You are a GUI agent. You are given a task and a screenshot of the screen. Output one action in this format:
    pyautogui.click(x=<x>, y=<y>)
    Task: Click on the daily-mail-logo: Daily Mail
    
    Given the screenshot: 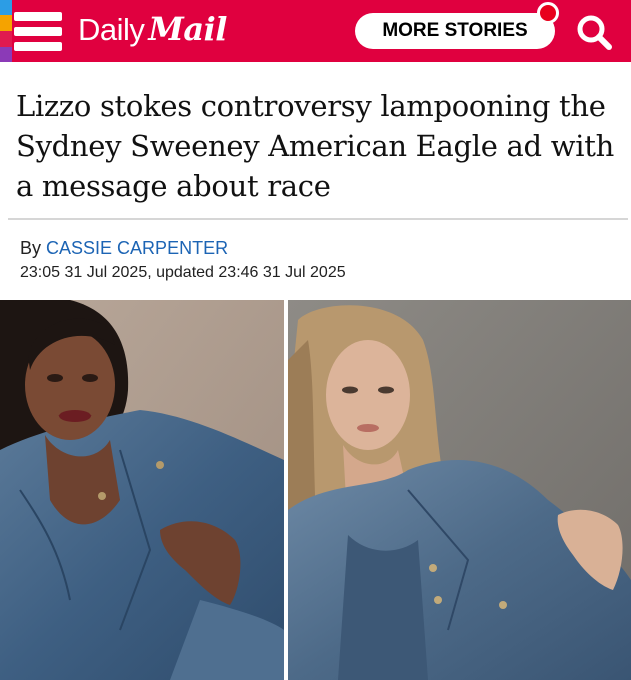 What is the action you would take?
    pyautogui.click(x=152, y=30)
    